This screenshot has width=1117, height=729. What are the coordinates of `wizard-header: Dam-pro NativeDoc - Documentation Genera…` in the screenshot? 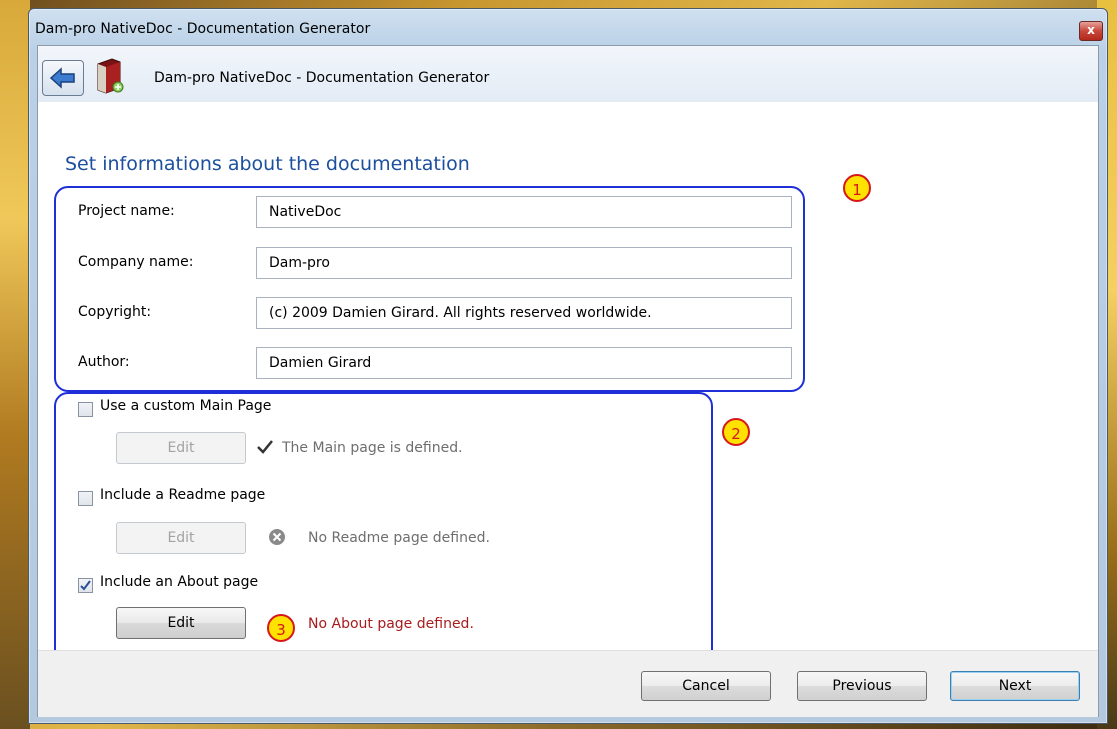 It's located at (568, 74).